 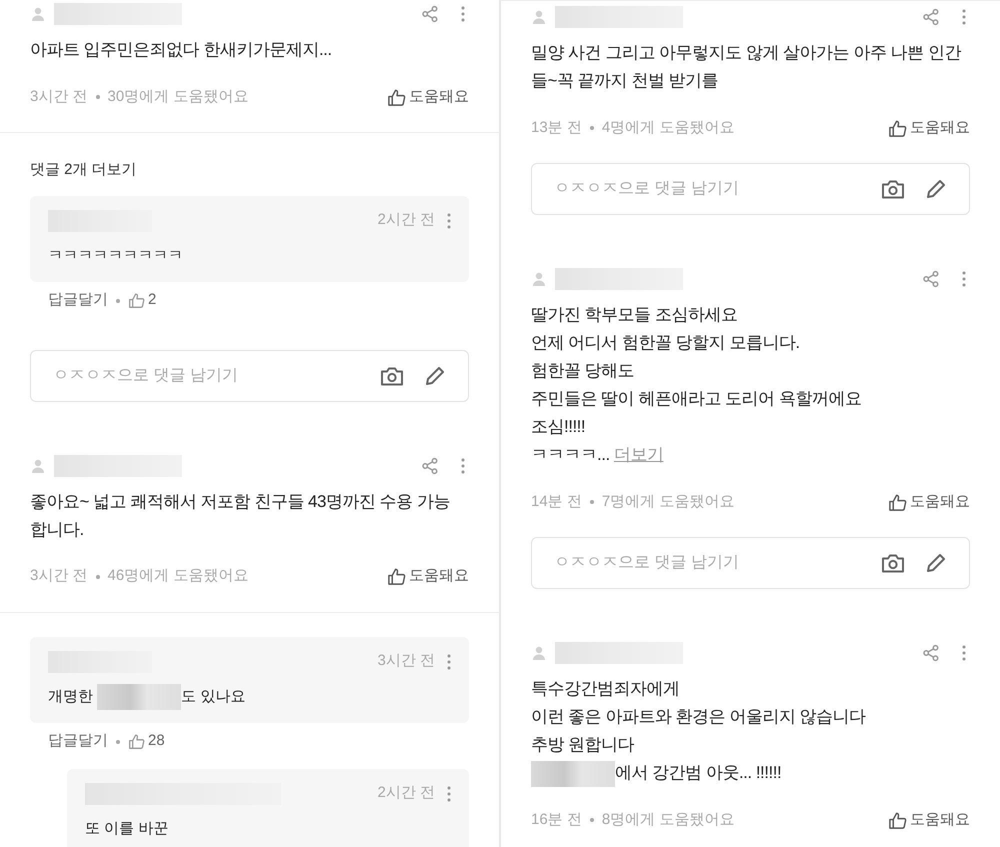 What do you see at coordinates (750, 731) in the screenshot?
I see `post-text: 특수강간범죄자에게 이런 좋은 아파트와 환경은 어울리지 않습니다 추방 원합니다 에서 강간범 아웃... !!!!!!` at bounding box center [750, 731].